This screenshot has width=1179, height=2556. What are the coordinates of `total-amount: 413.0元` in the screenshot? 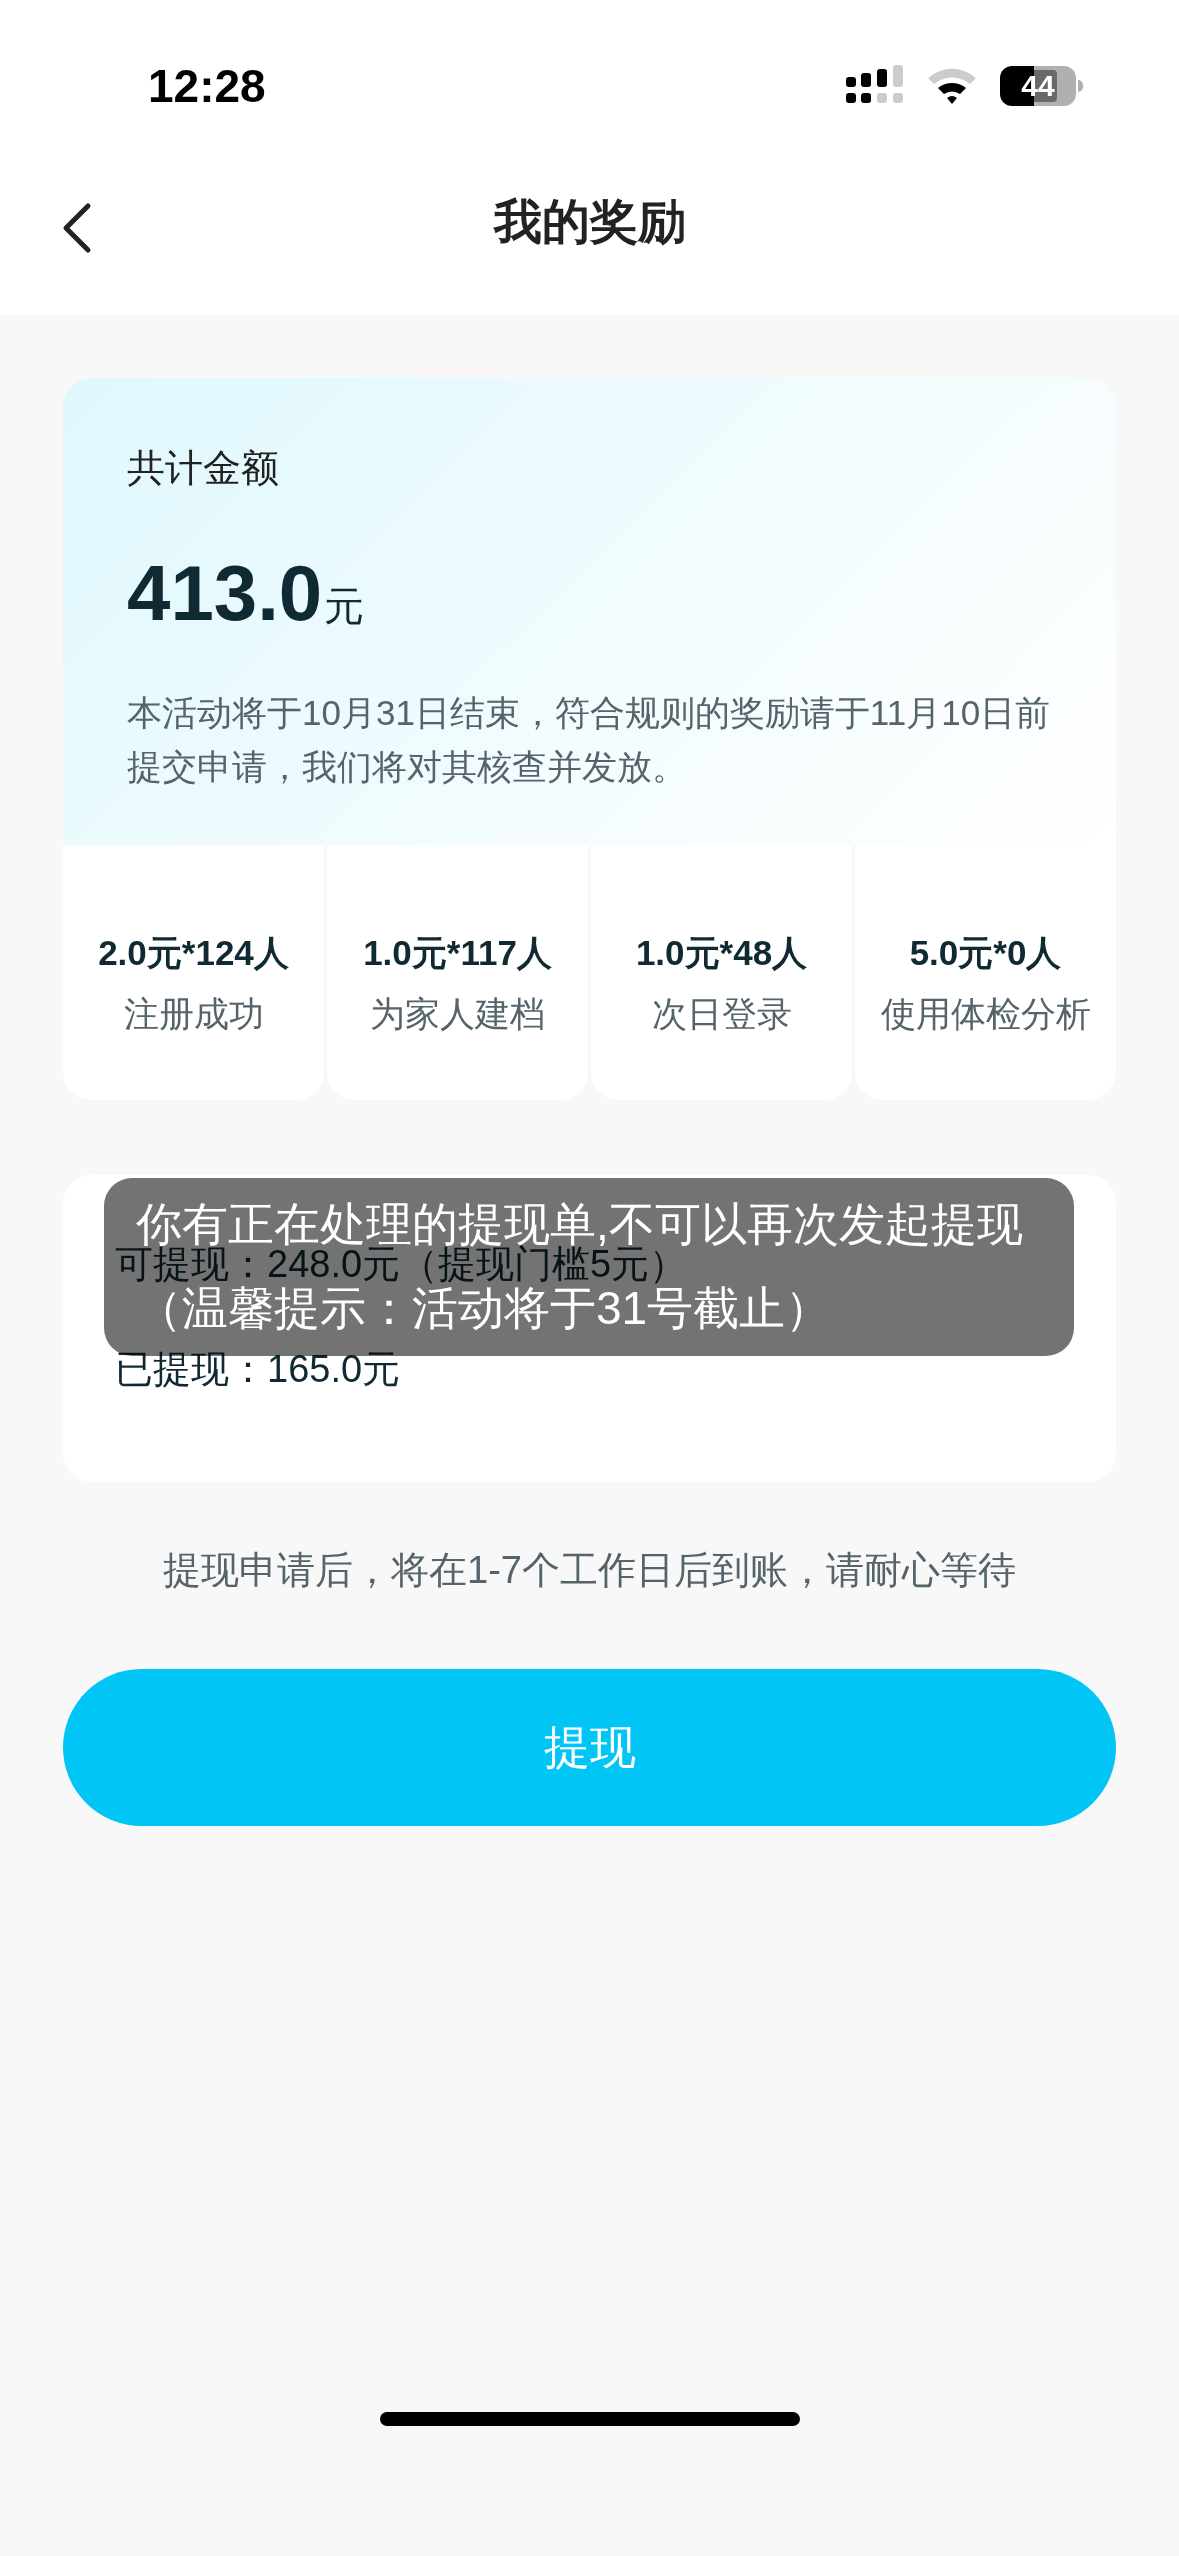 It's located at (246, 593).